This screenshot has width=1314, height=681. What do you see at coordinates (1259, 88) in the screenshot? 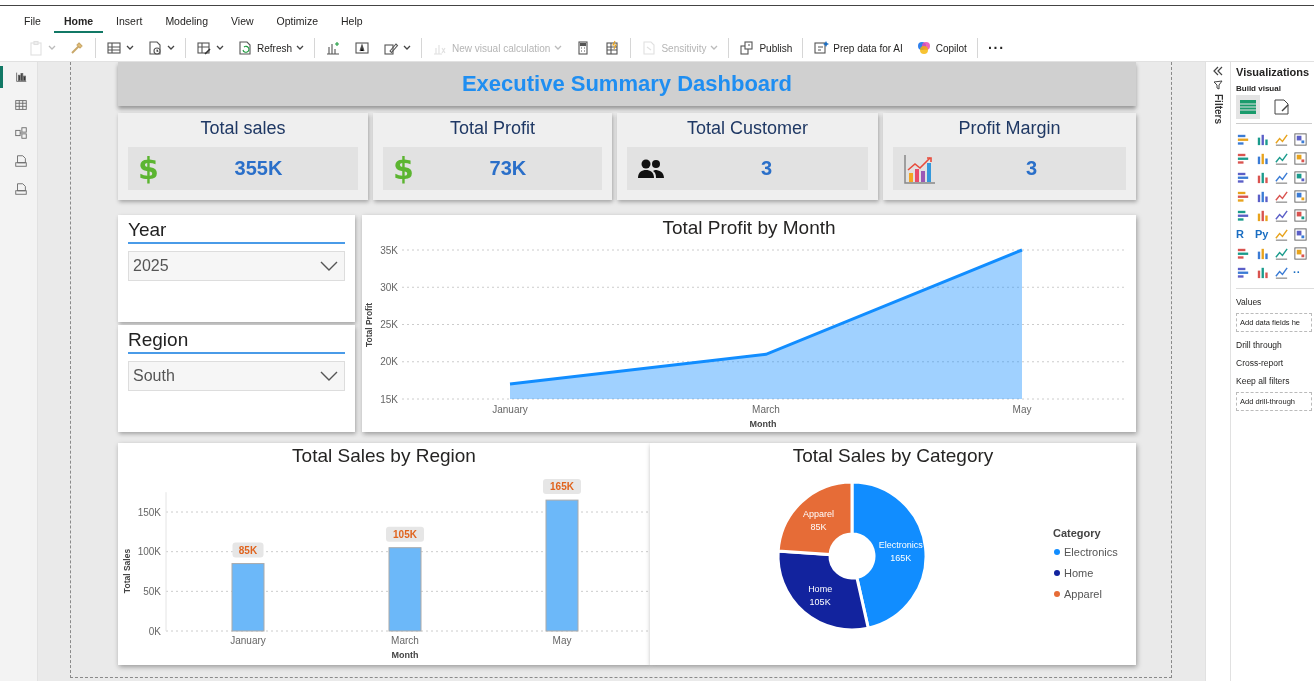
I see `section-label: Build visual` at bounding box center [1259, 88].